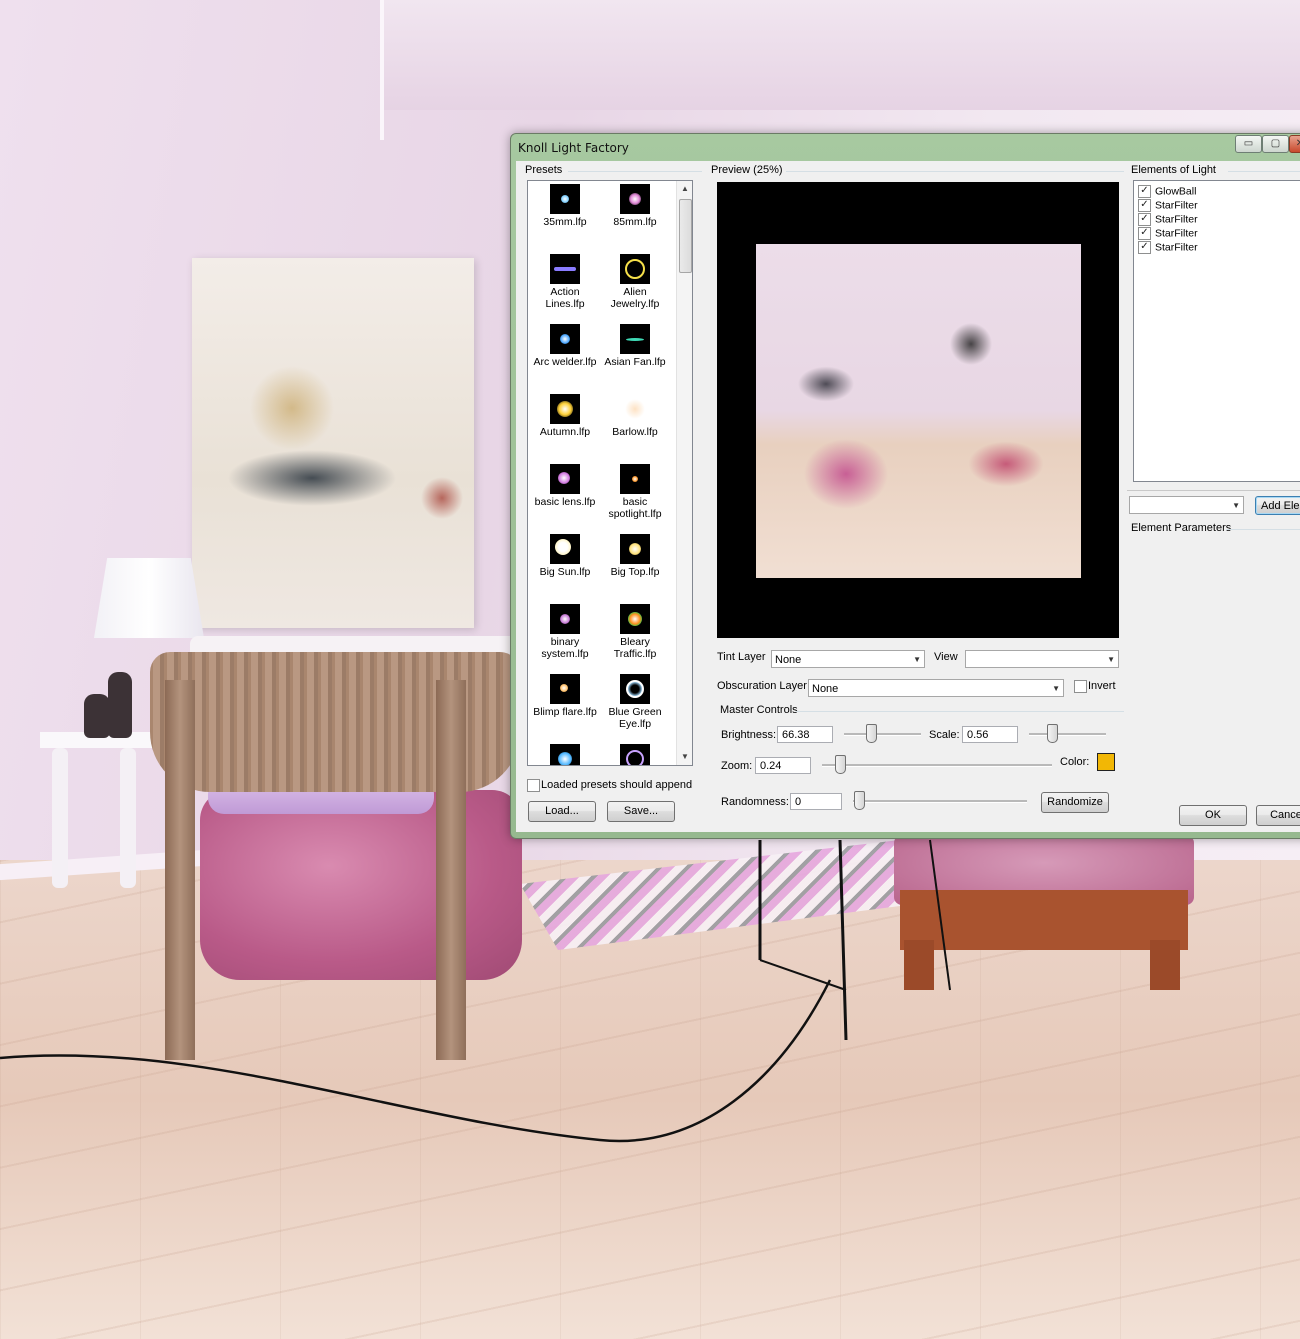 Image resolution: width=1300 pixels, height=1339 pixels. What do you see at coordinates (635, 298) in the screenshot?
I see `preset-label: Alien Jewelry.lfp` at bounding box center [635, 298].